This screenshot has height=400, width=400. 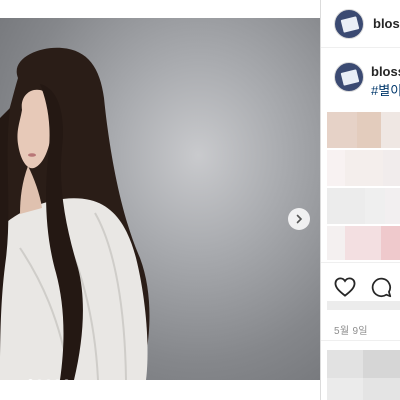 I want to click on comment-box-divider, so click(x=360, y=340).